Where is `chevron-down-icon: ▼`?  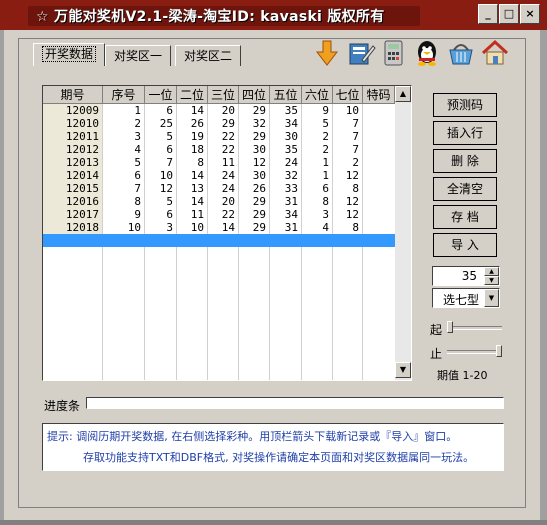
chevron-down-icon: ▼ is located at coordinates (491, 298).